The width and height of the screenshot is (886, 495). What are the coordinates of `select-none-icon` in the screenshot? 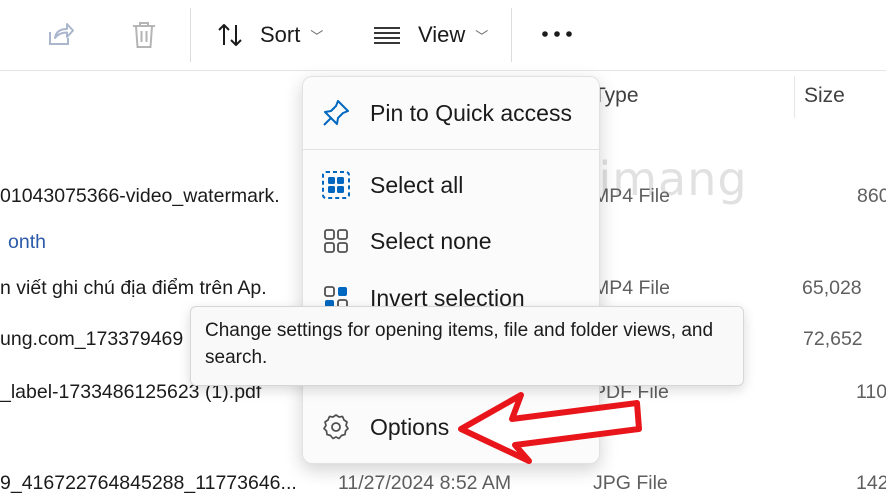 It's located at (336, 241).